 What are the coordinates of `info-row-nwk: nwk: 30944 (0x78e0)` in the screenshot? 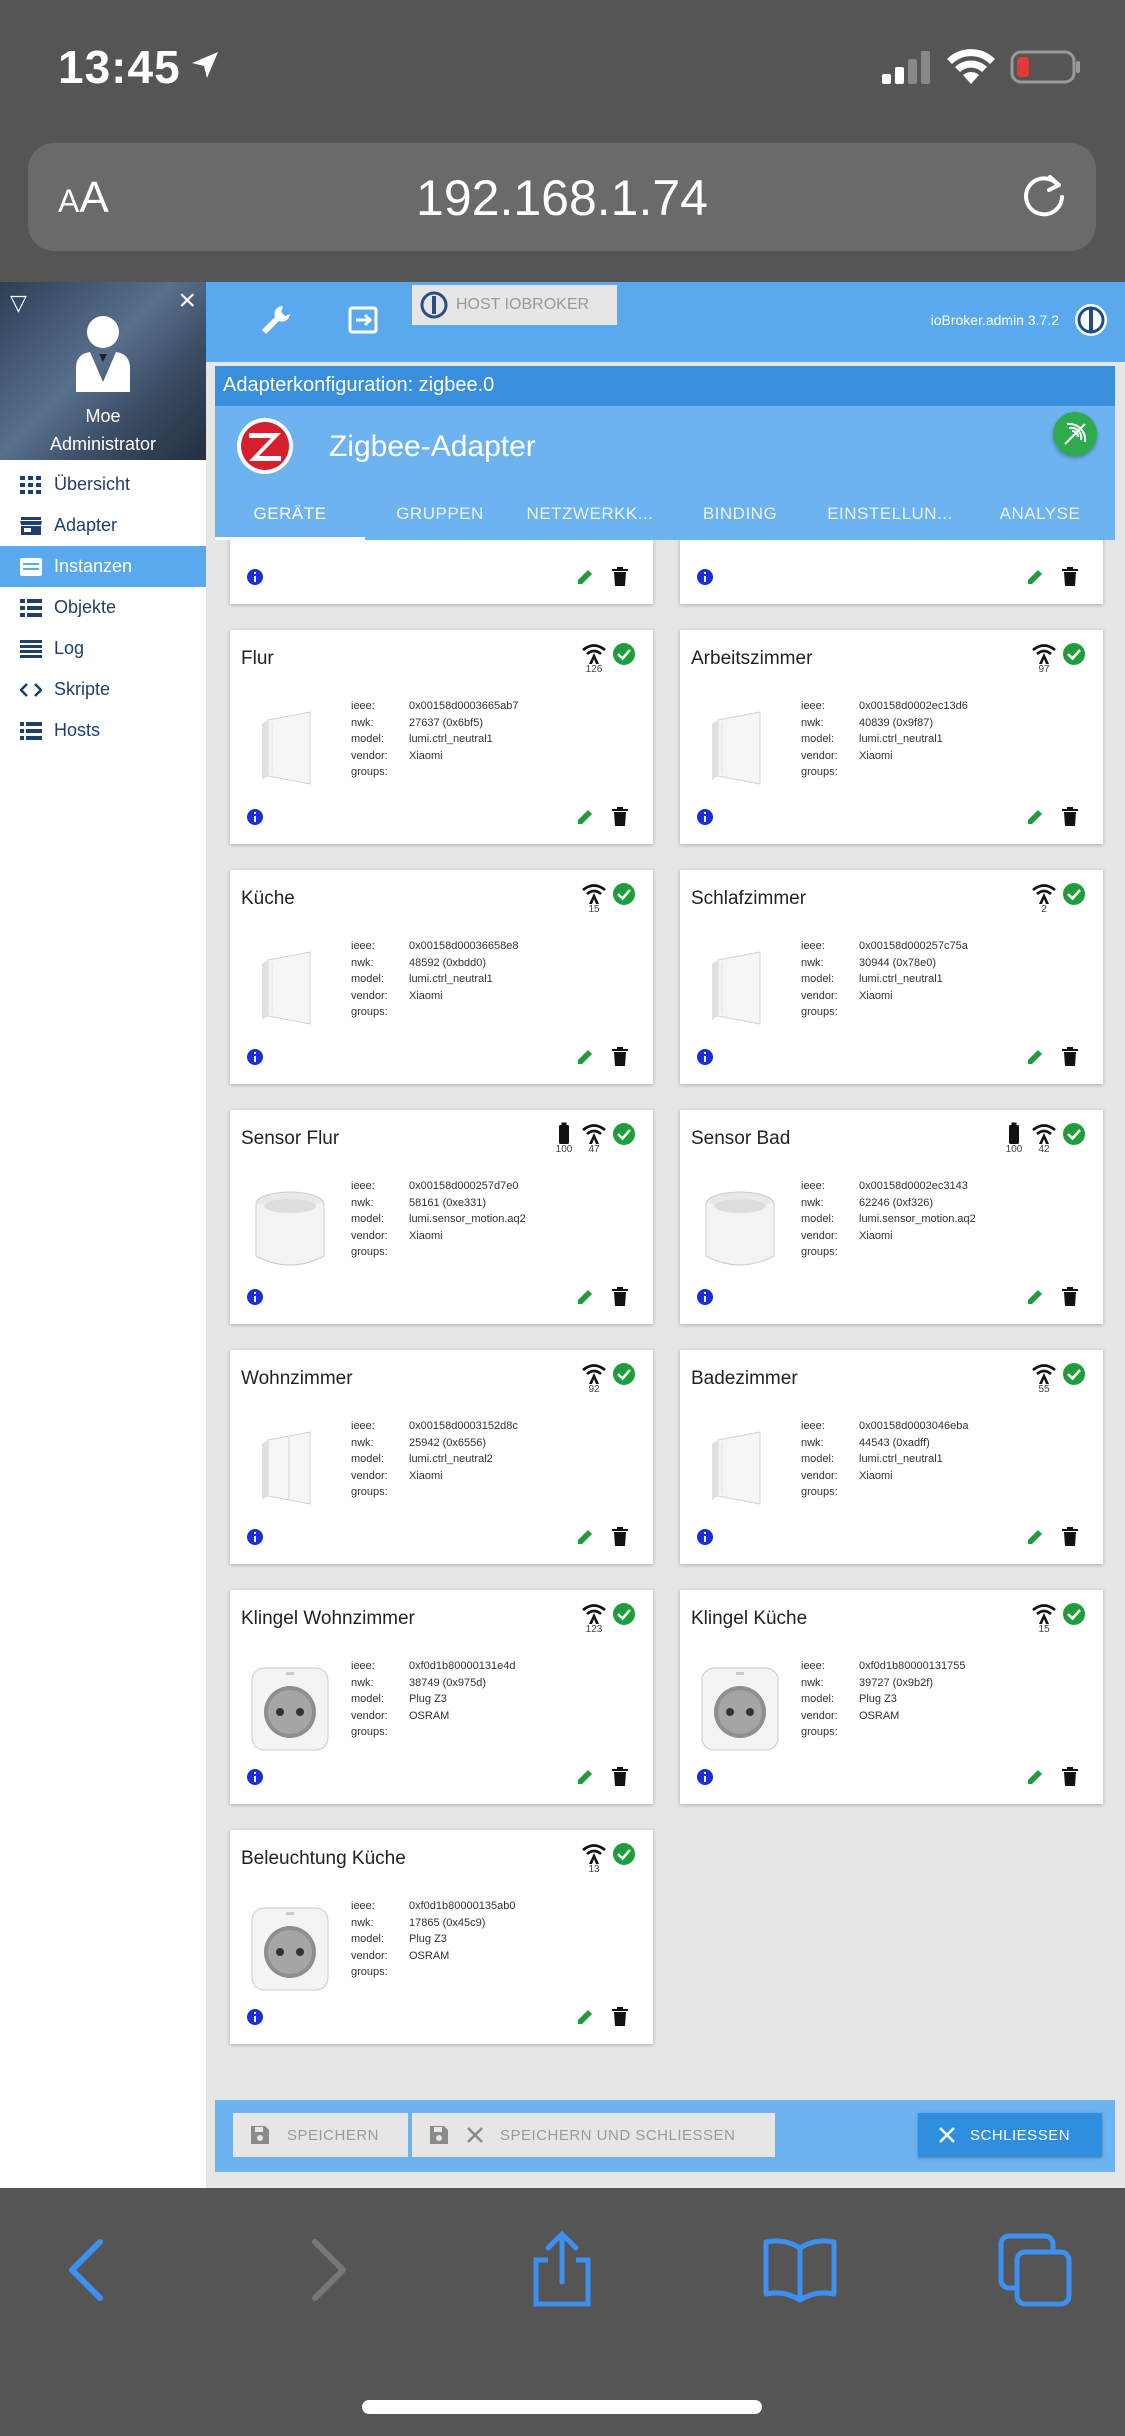 It's located at (884, 963).